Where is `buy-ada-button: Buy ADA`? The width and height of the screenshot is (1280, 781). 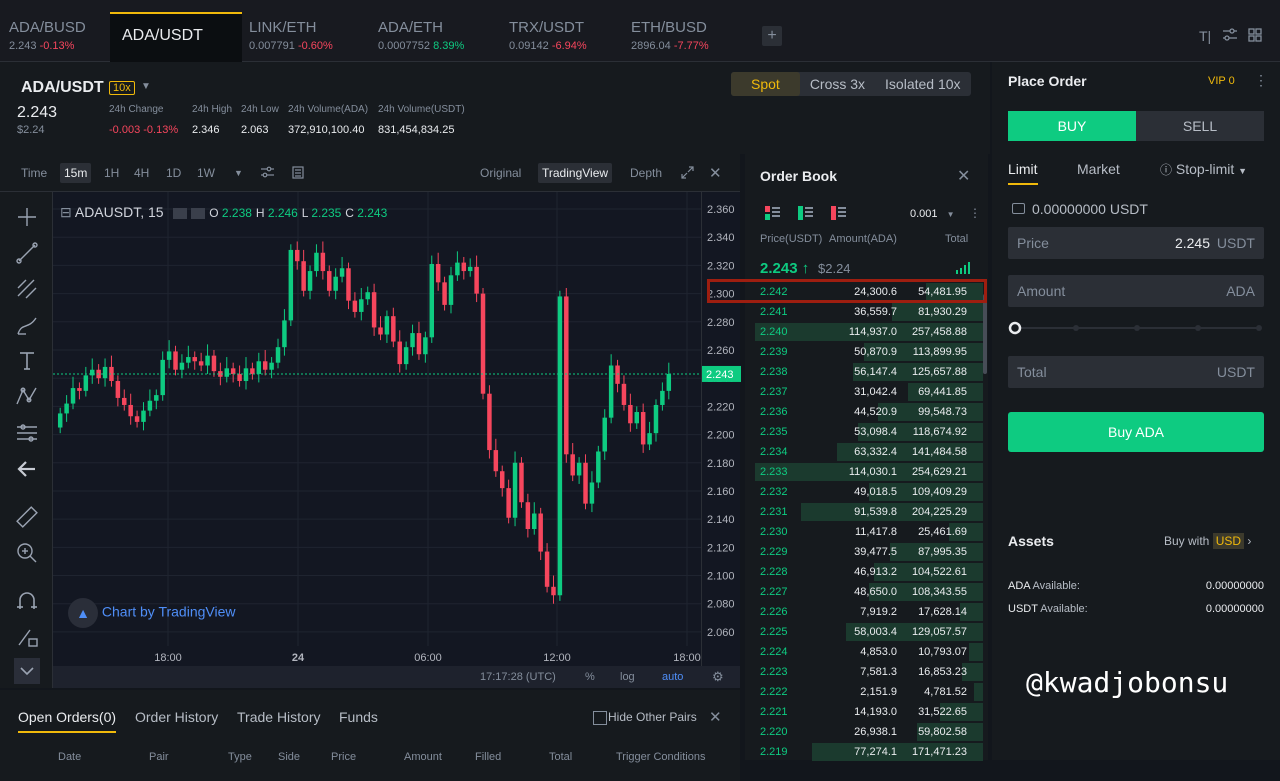 buy-ada-button: Buy ADA is located at coordinates (1136, 432).